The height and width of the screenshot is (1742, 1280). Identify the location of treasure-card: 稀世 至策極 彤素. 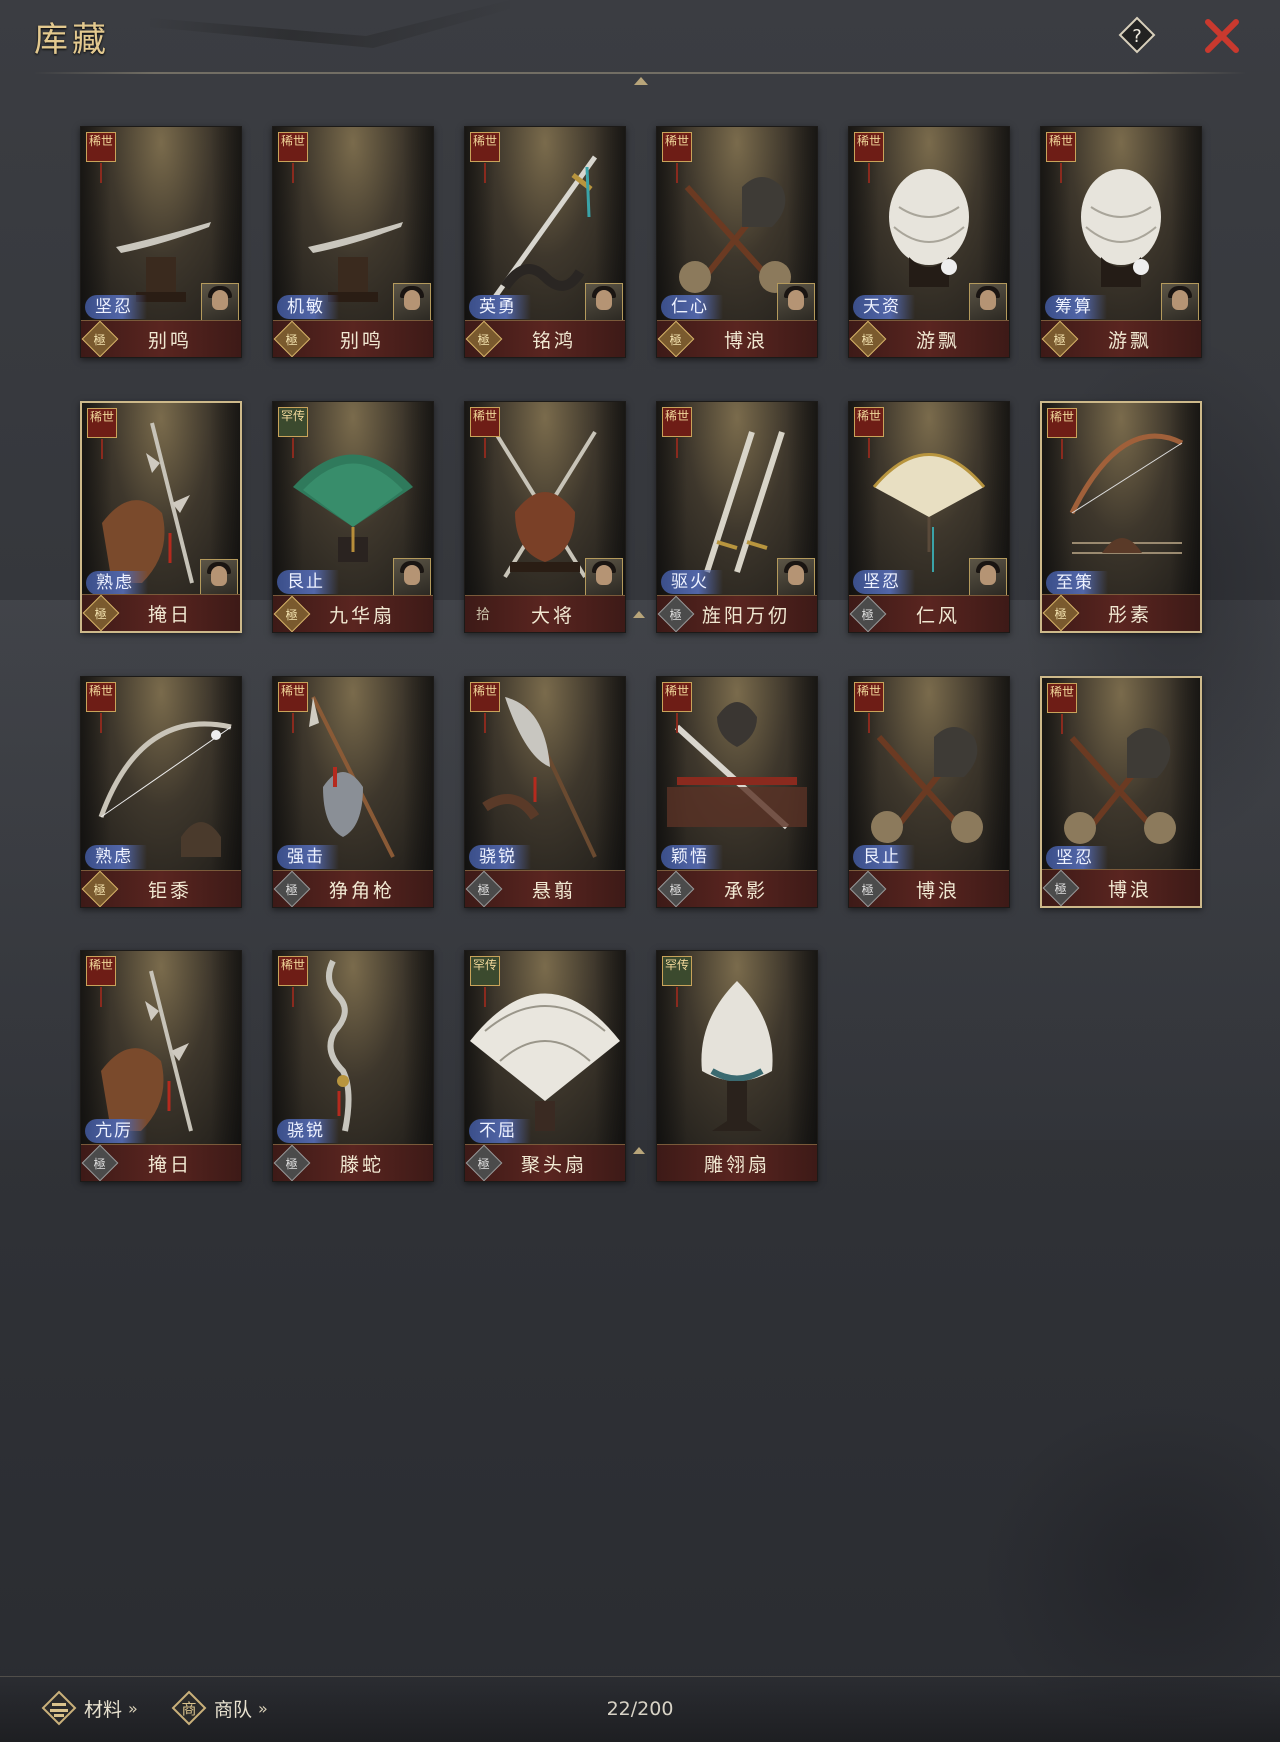
(1121, 517).